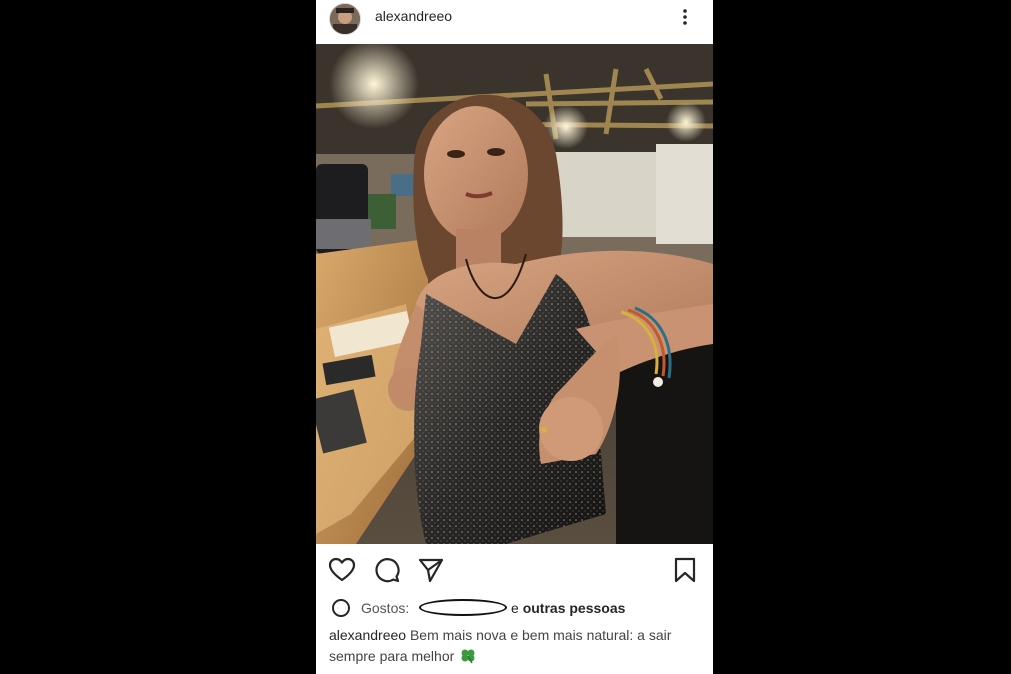 The image size is (1011, 674). What do you see at coordinates (345, 19) in the screenshot?
I see `profile-avatar` at bounding box center [345, 19].